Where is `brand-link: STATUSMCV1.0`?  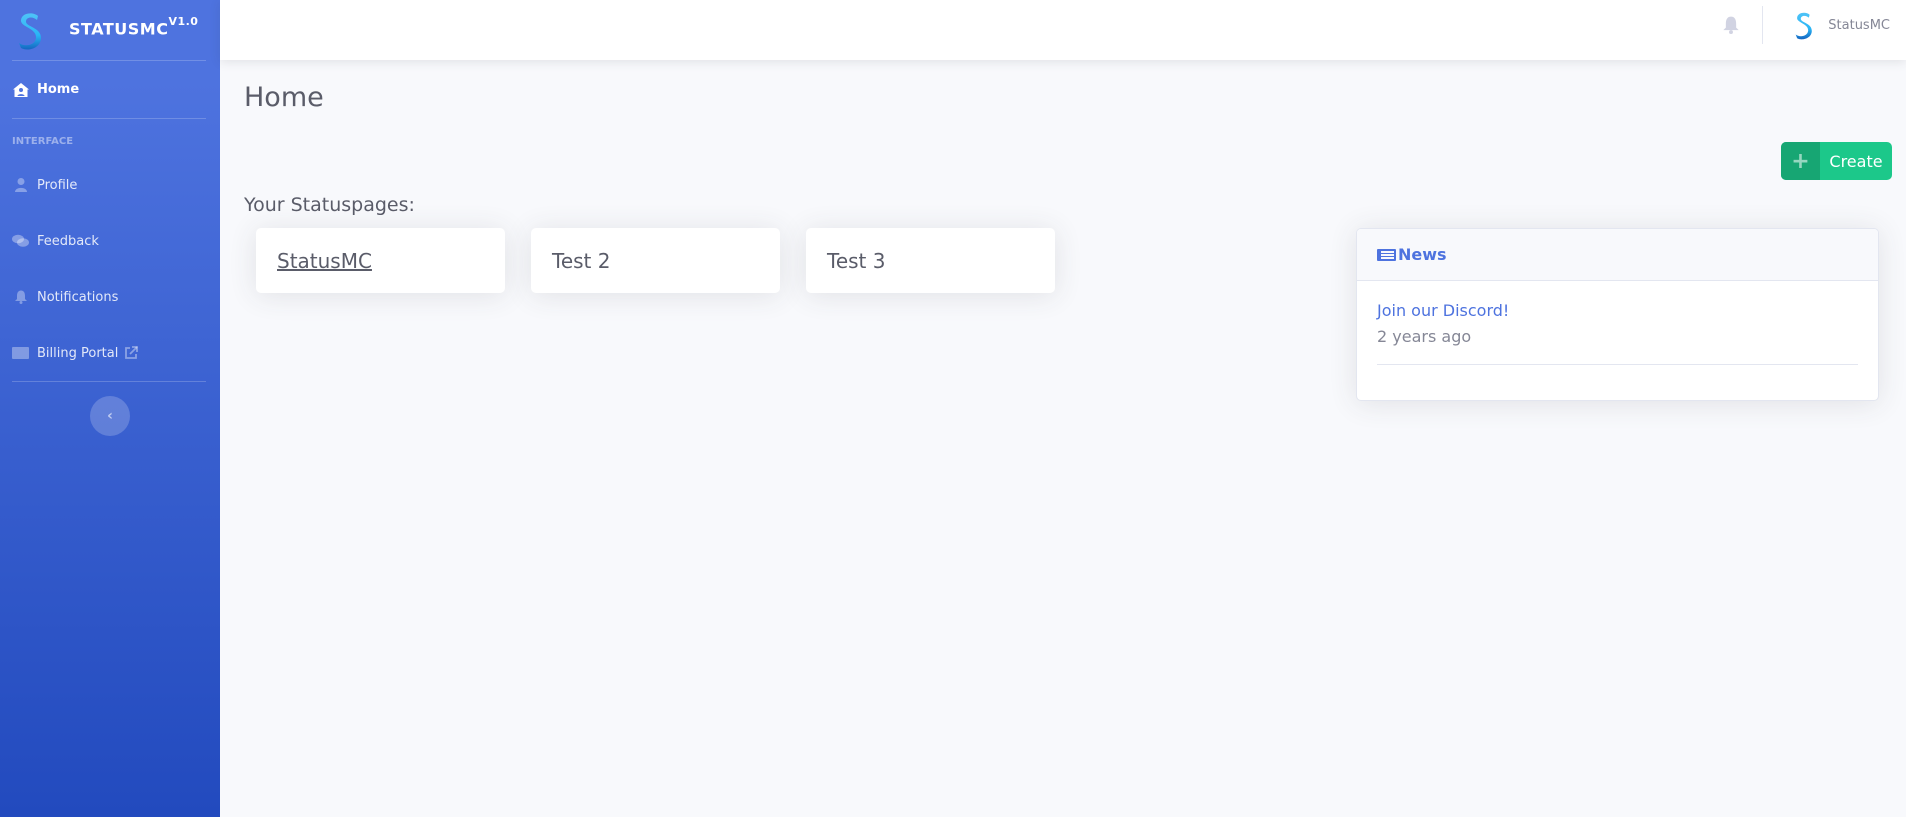
brand-link: STATUSMCV1.0 is located at coordinates (110, 30).